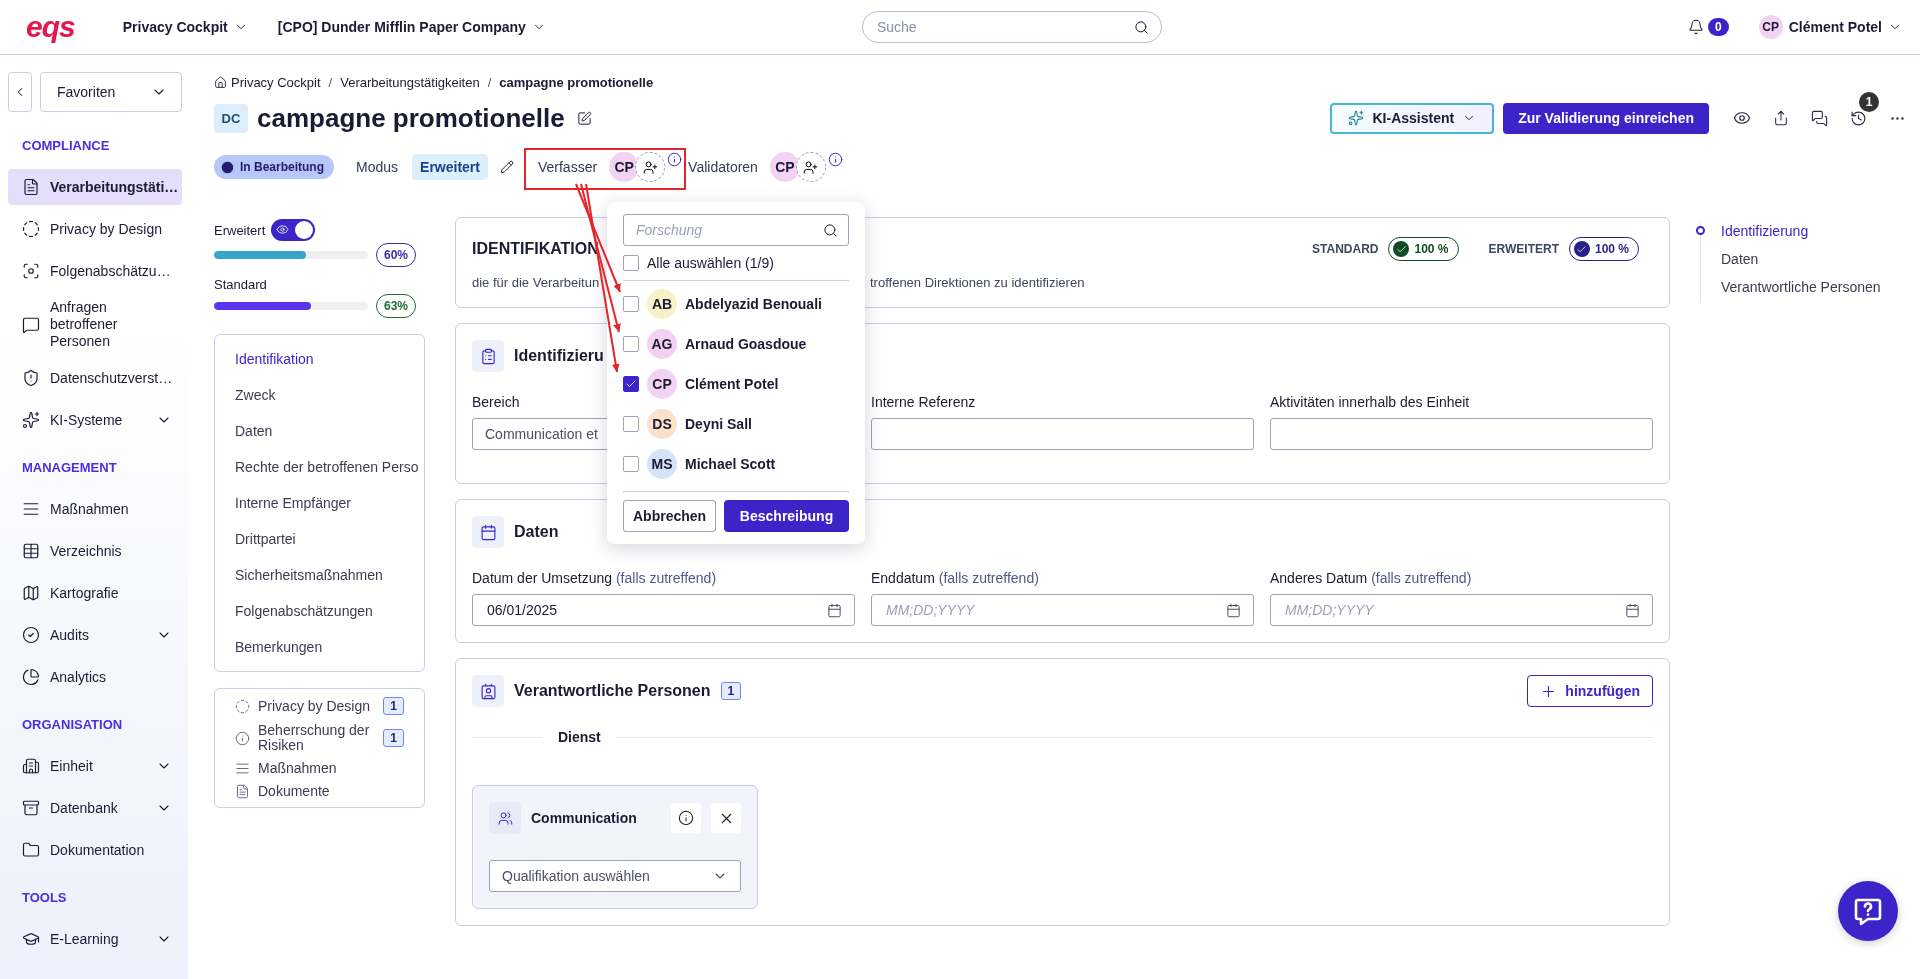  What do you see at coordinates (1742, 118) in the screenshot?
I see `eye-icon` at bounding box center [1742, 118].